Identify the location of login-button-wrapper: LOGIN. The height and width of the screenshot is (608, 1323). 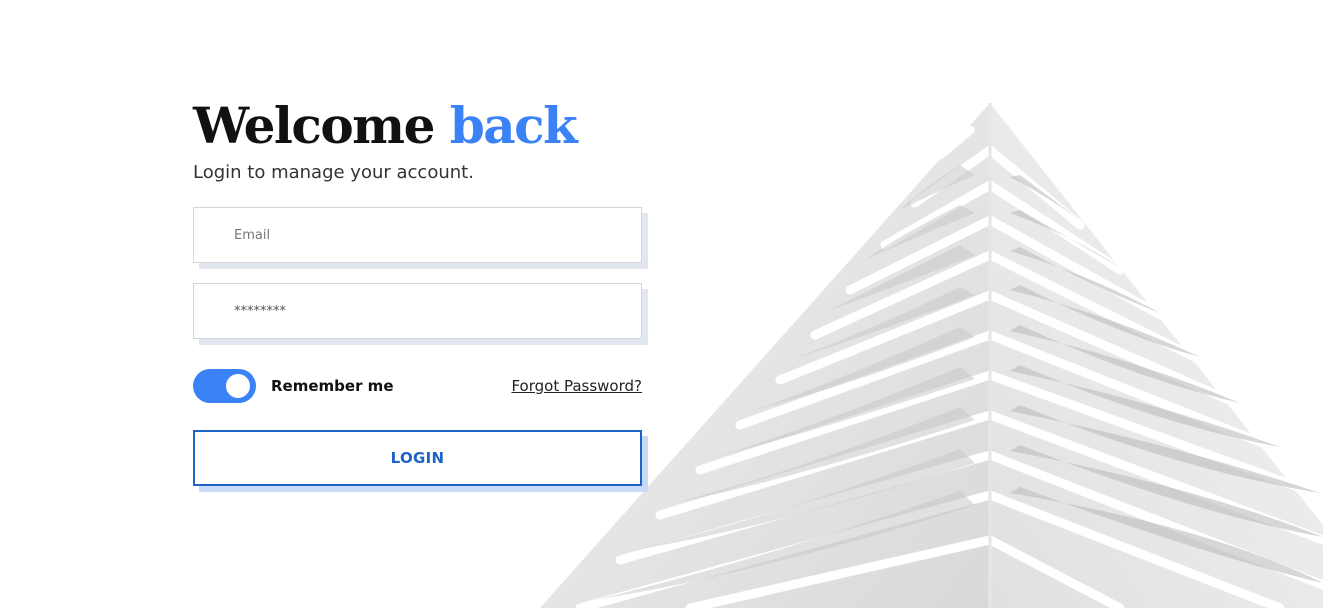
(420, 461).